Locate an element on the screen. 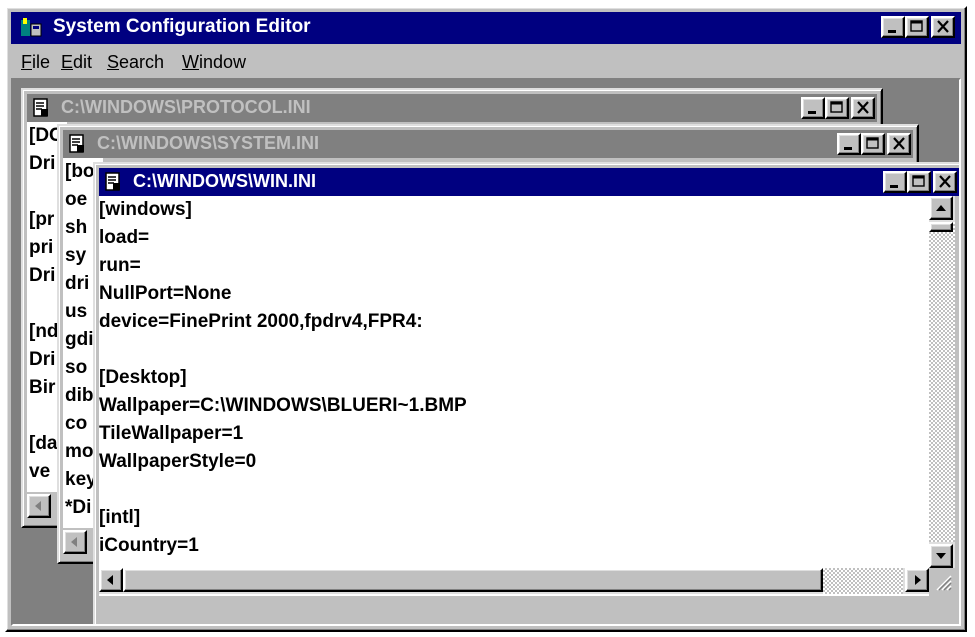 Image resolution: width=975 pixels, height=637 pixels. app-minimize-button is located at coordinates (893, 27).